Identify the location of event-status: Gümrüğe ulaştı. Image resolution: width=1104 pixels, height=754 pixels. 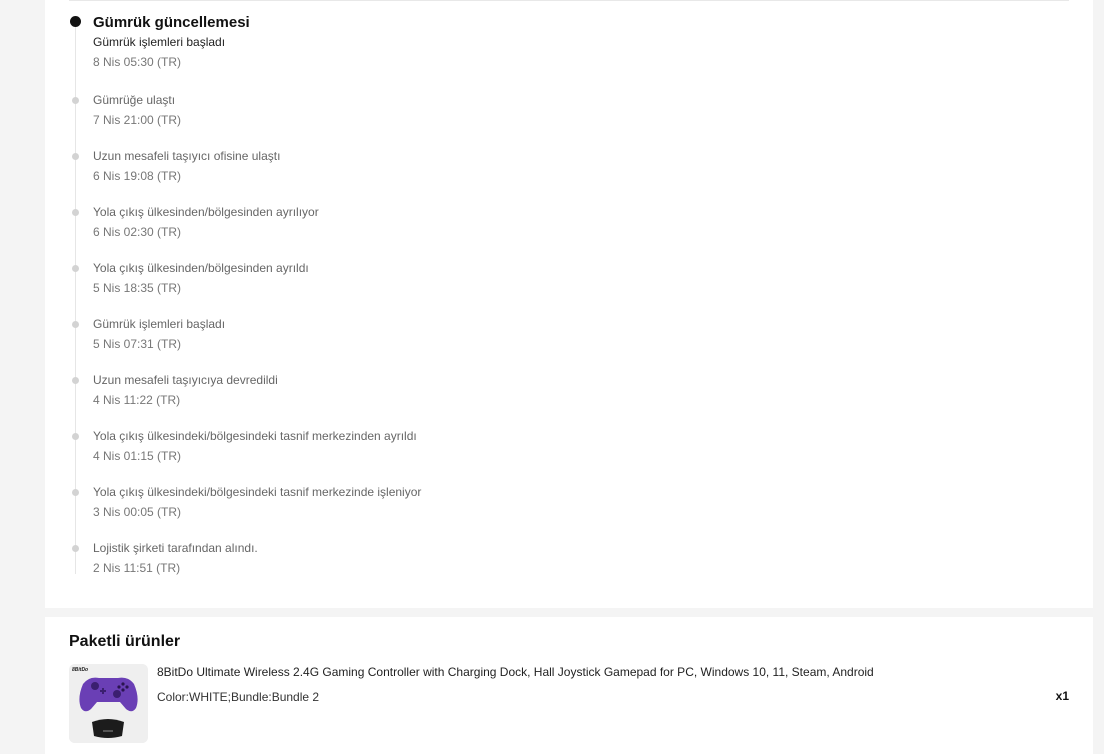
(134, 100).